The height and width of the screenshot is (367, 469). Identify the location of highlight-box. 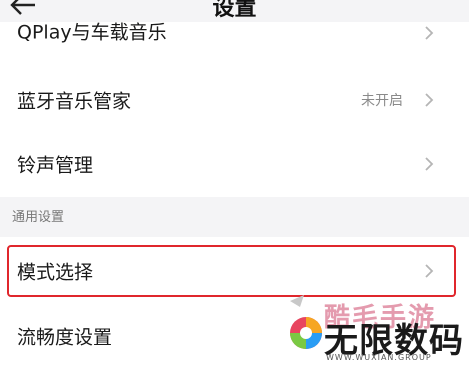
(231, 271).